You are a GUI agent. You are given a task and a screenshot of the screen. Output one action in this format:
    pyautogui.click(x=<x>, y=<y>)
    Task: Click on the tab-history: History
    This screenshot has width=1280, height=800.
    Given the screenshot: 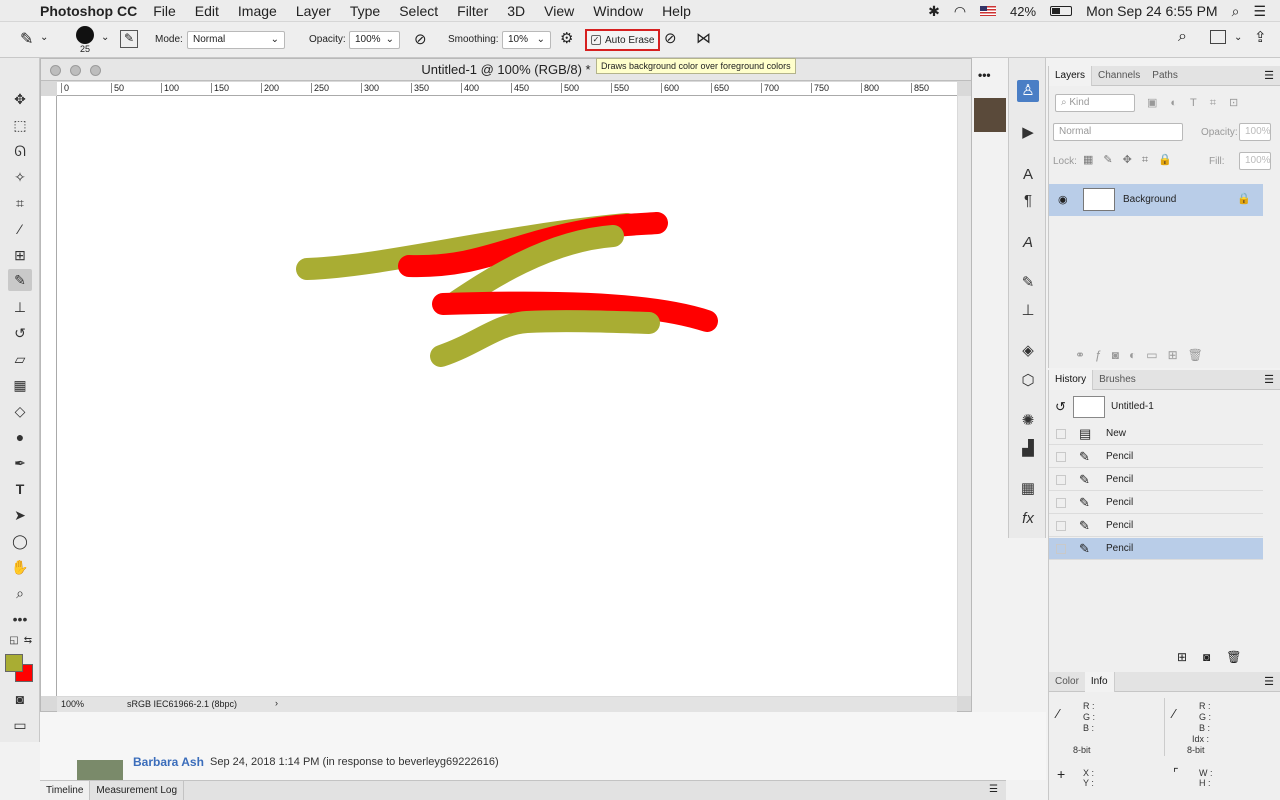 What is the action you would take?
    pyautogui.click(x=1071, y=379)
    